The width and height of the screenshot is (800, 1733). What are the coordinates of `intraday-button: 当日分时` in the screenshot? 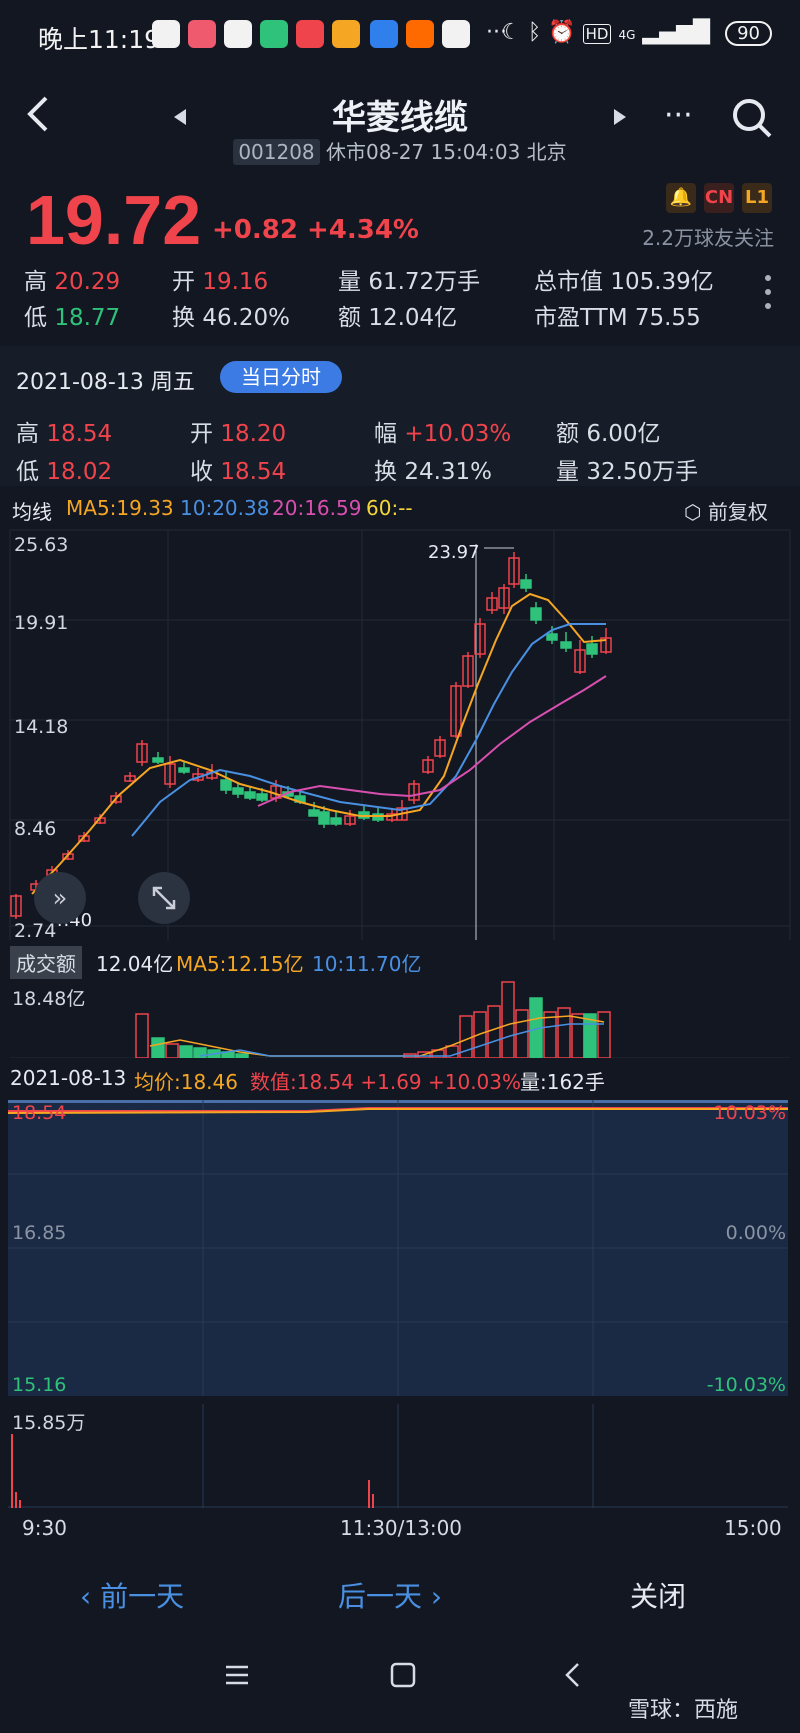 It's located at (281, 377).